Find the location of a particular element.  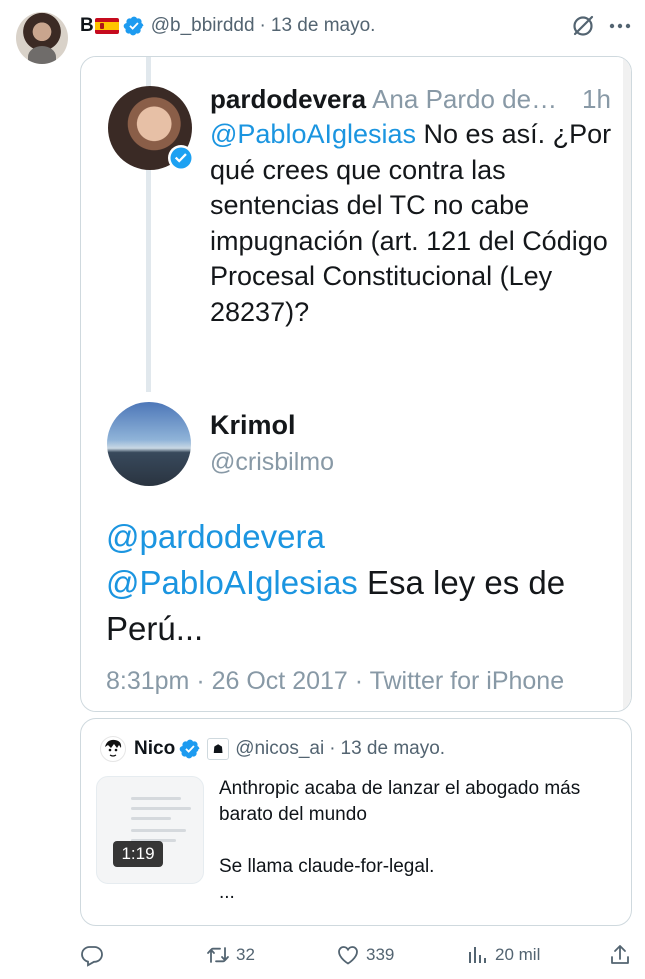

mention-pardodevera: @pardodevera is located at coordinates (215, 536).